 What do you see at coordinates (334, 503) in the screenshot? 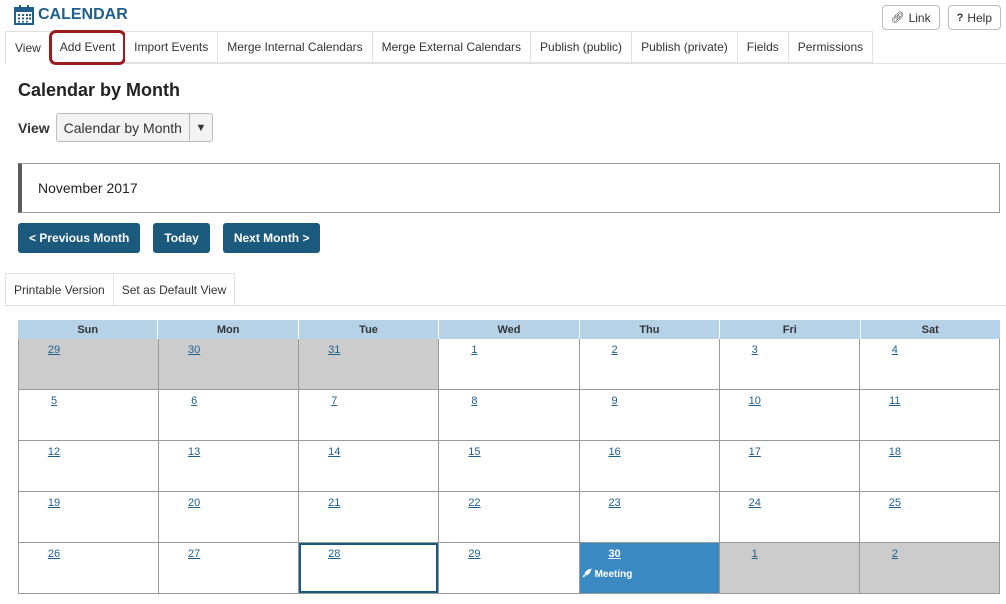
I see `day-link: 21` at bounding box center [334, 503].